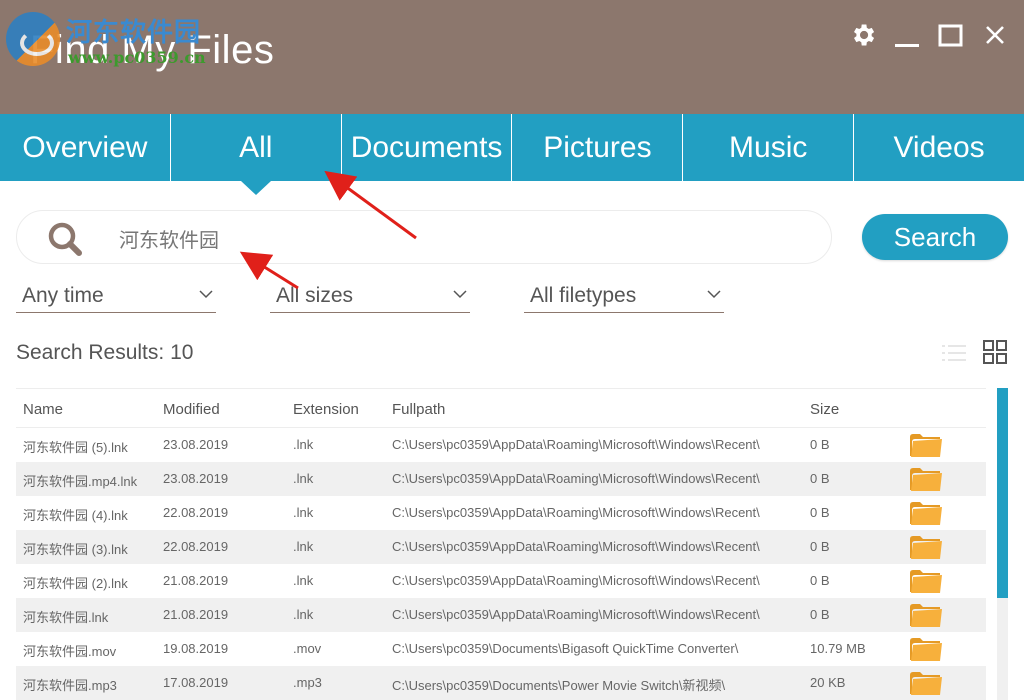 The width and height of the screenshot is (1024, 700). What do you see at coordinates (196, 648) in the screenshot?
I see `cell-modified: 19.08.2019` at bounding box center [196, 648].